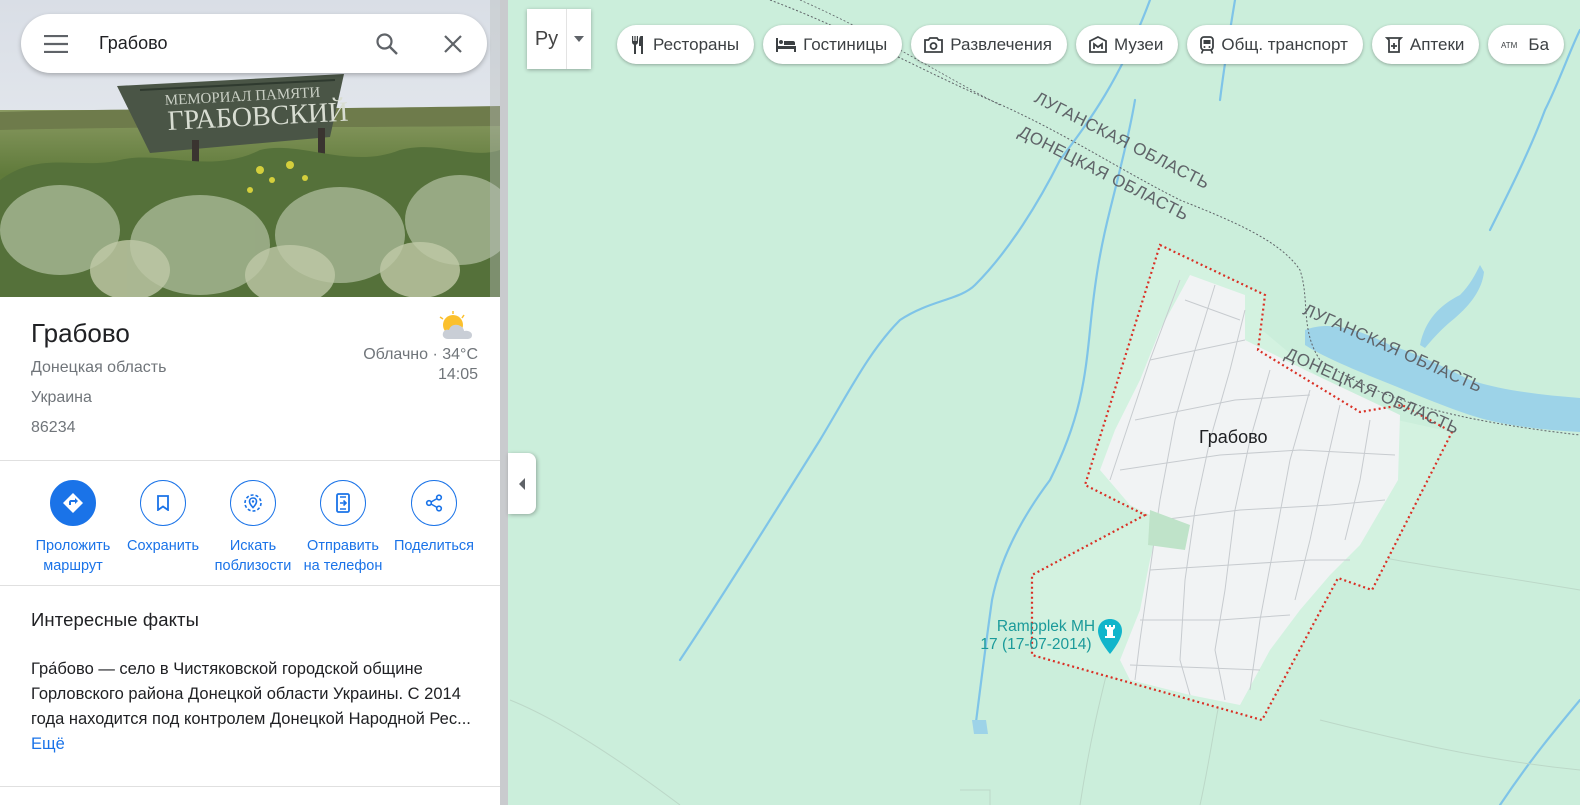  I want to click on chip-entertainment: Развлечения, so click(989, 44).